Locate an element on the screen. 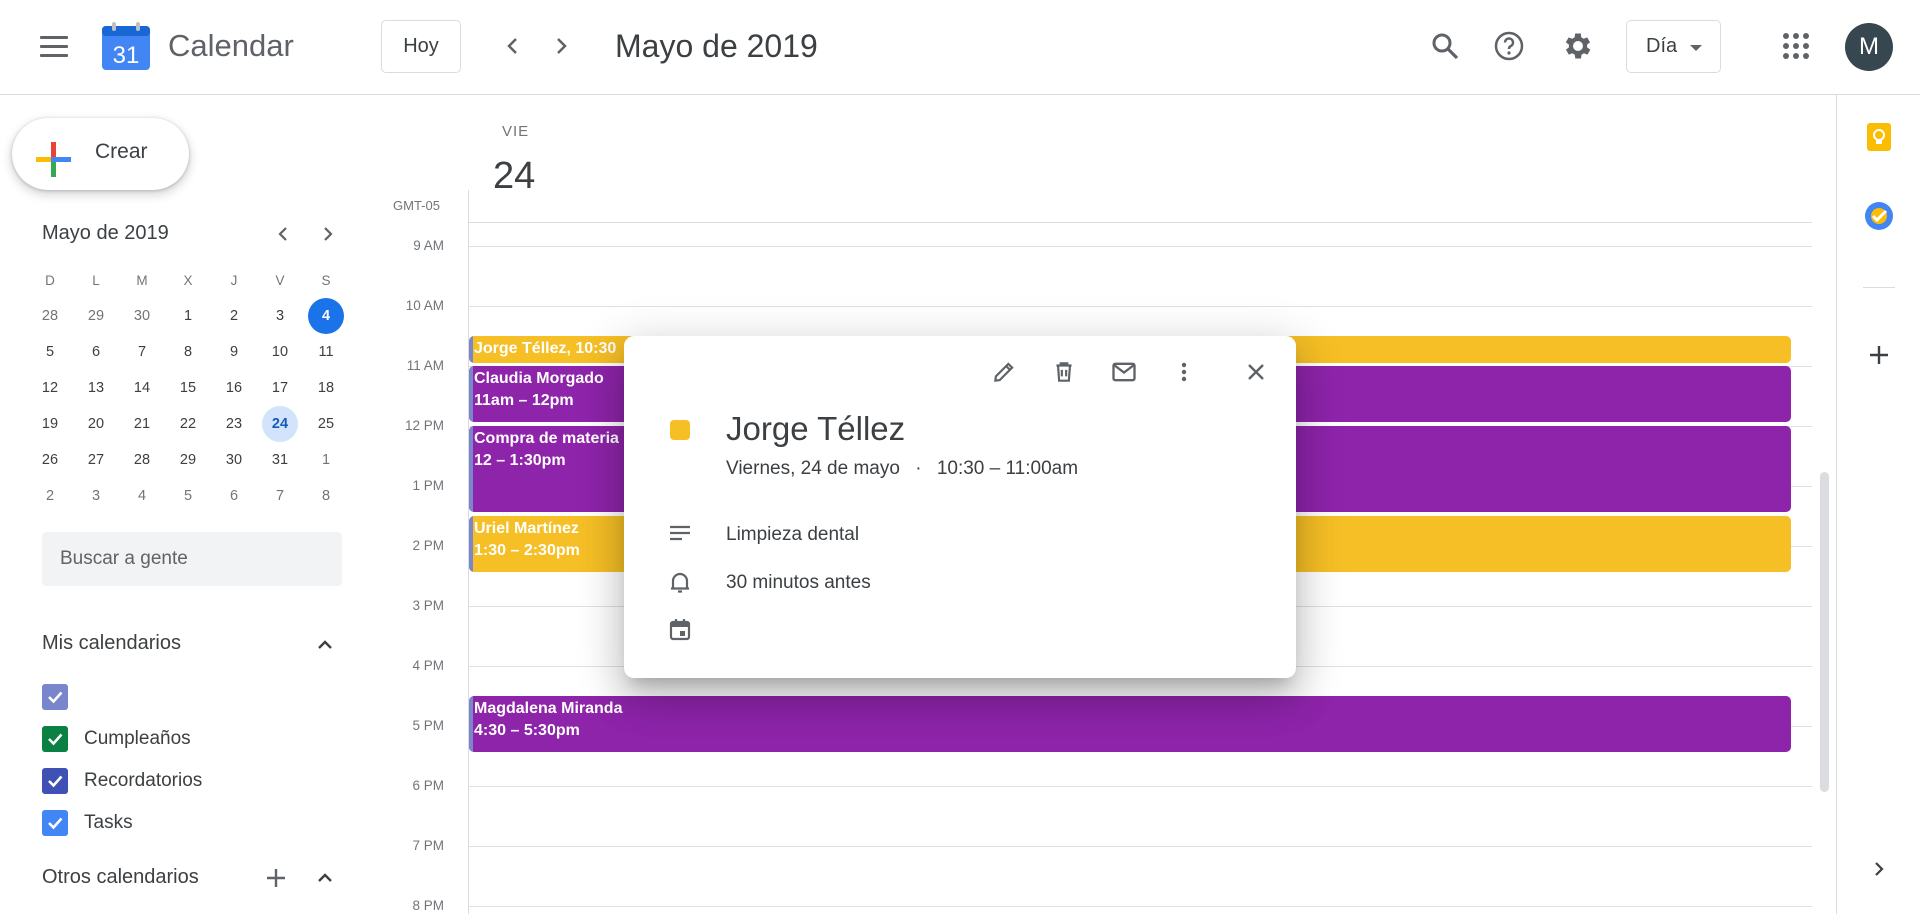  mini-calendar-day-label: 3 is located at coordinates (96, 496).